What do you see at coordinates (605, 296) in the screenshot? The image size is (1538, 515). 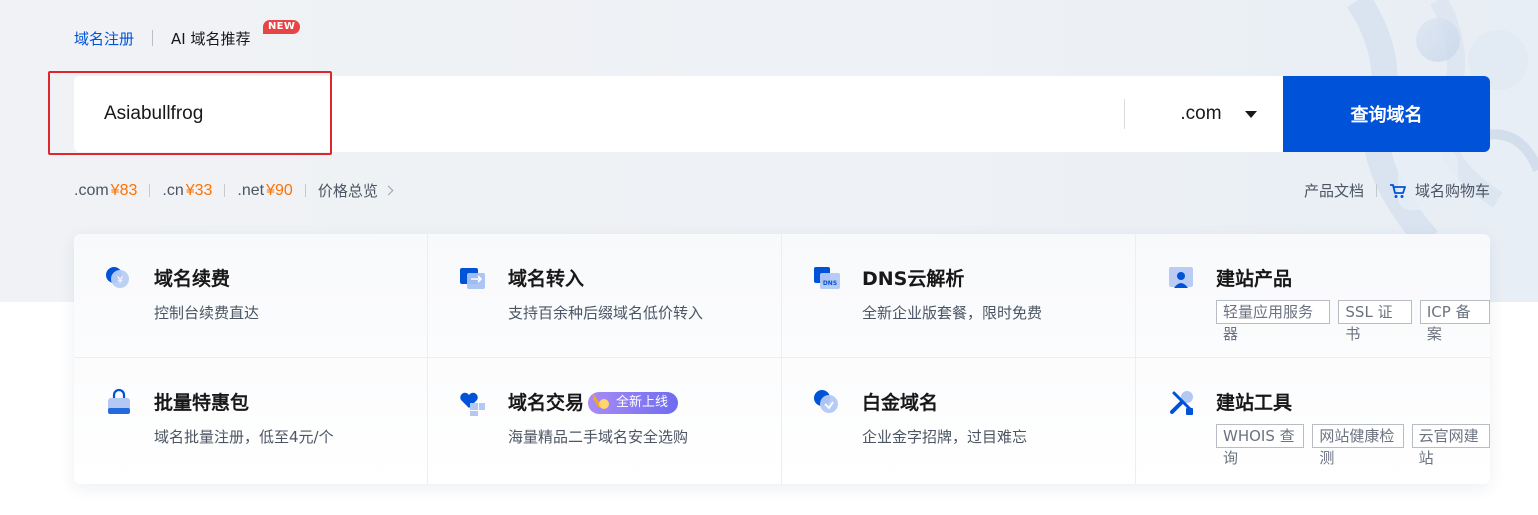 I see `card-domain-transfer: 域名转入 支持百余种后缀域名低价转入` at bounding box center [605, 296].